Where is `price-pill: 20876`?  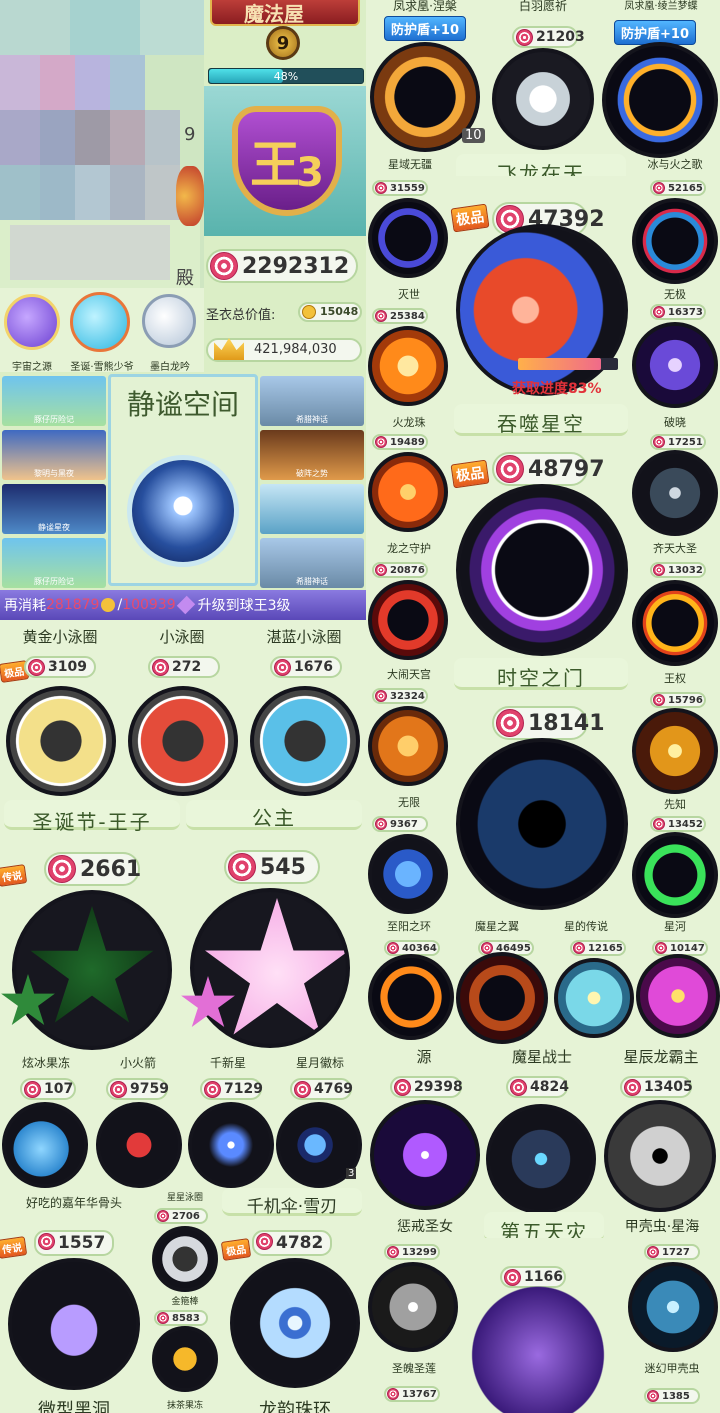
price-pill: 20876 is located at coordinates (400, 570).